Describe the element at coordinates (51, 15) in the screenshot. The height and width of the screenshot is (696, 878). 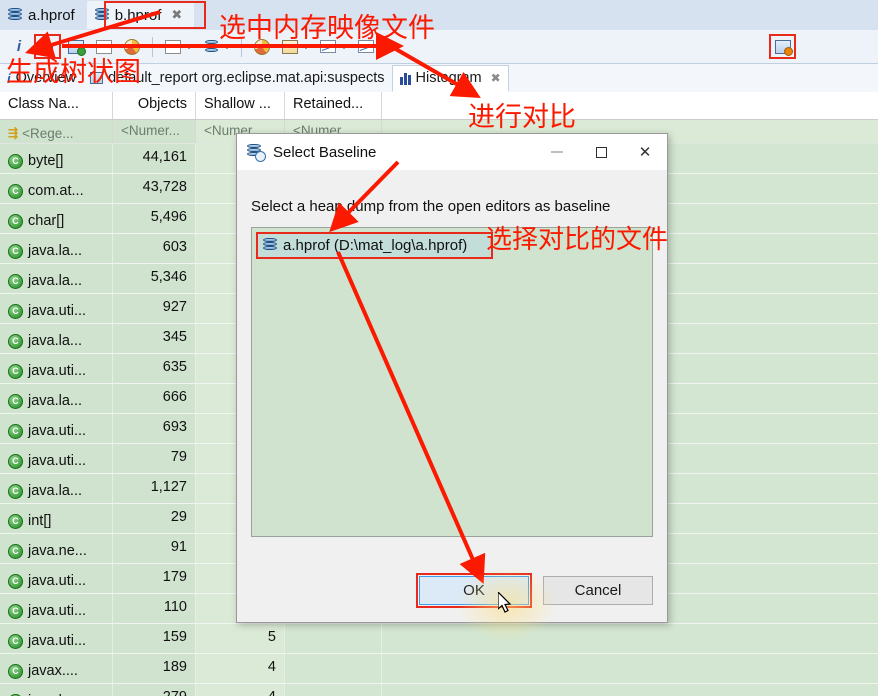
I see `editor-tab-label: a.hprof` at that location.